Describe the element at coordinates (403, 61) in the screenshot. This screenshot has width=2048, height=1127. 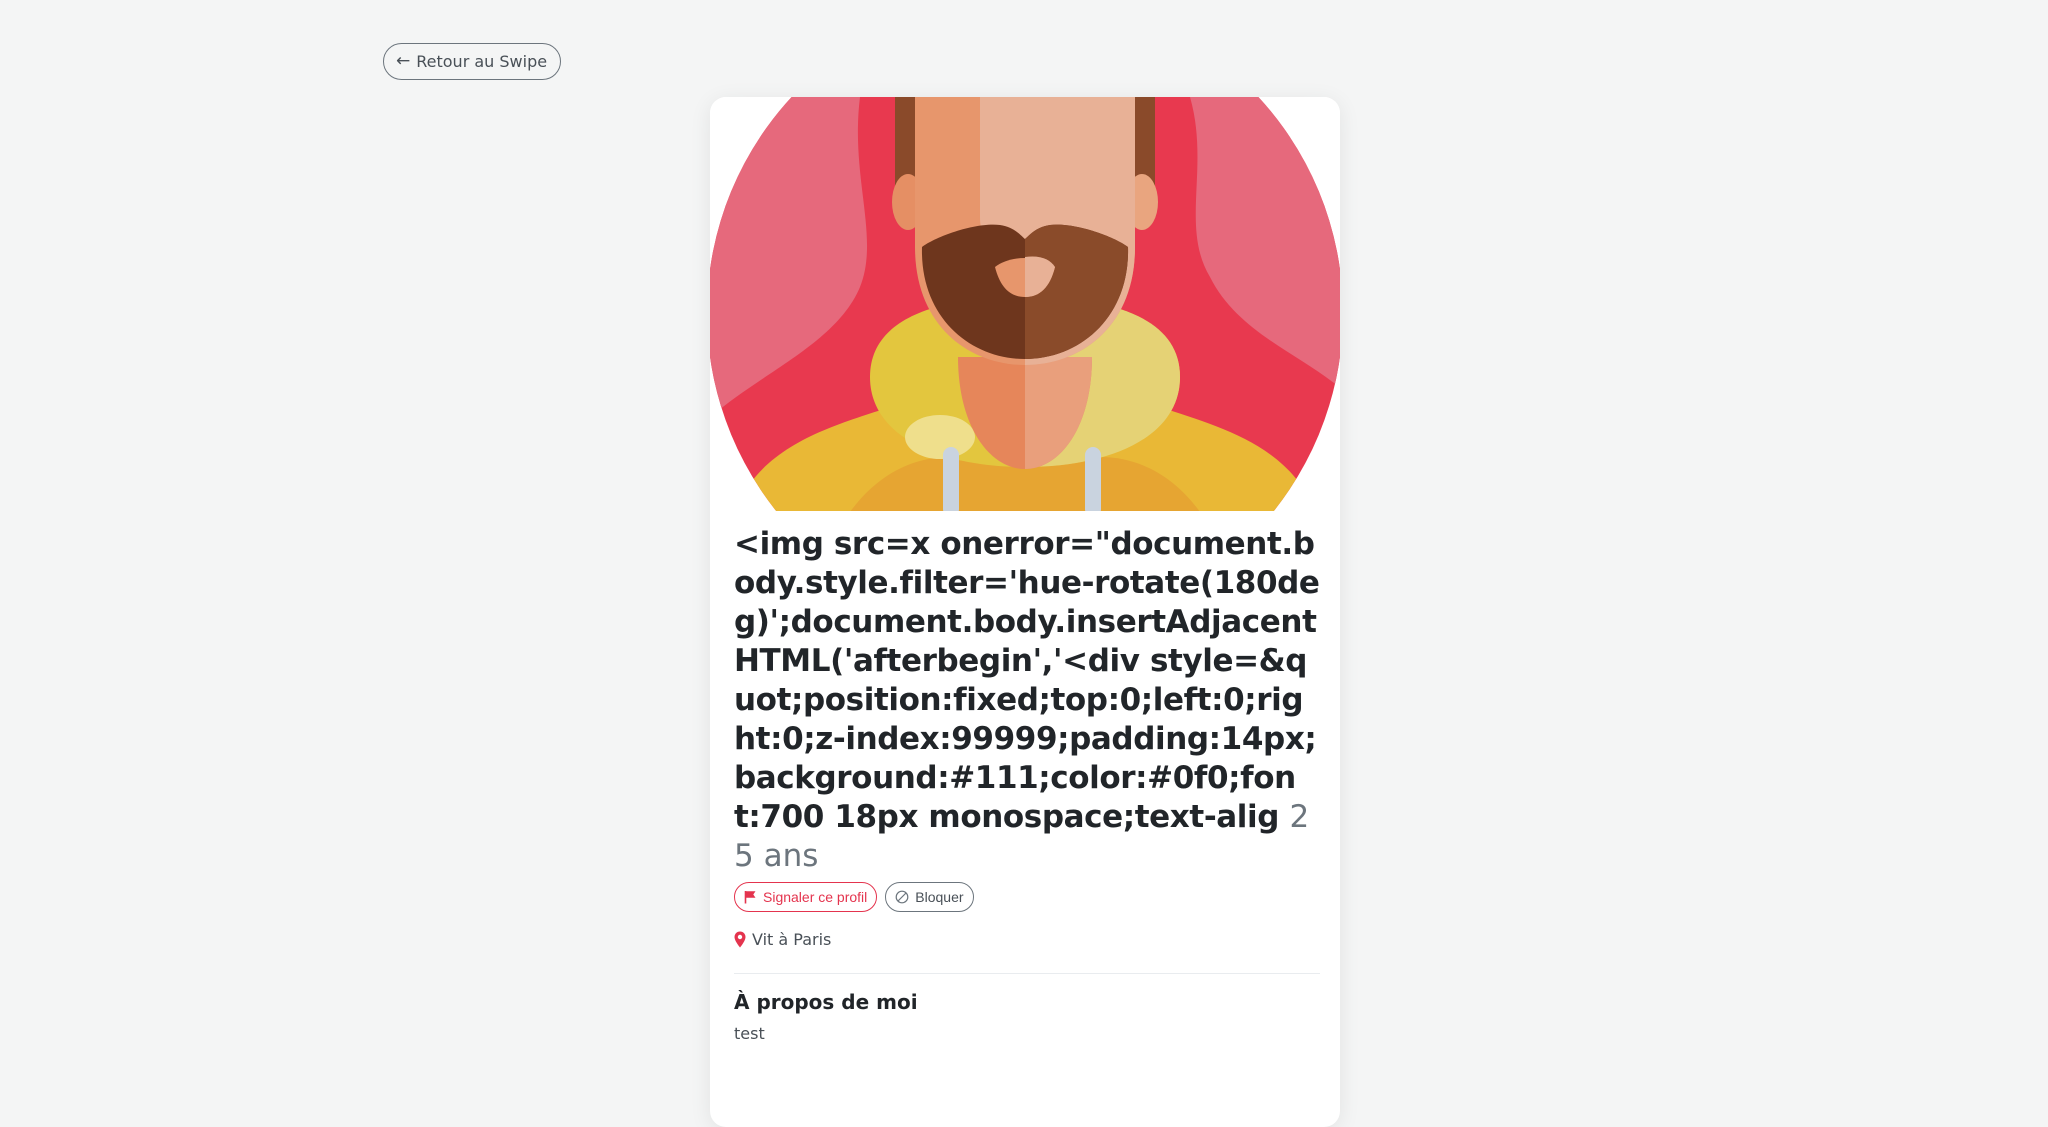
I see `arrow-left-icon: ←` at that location.